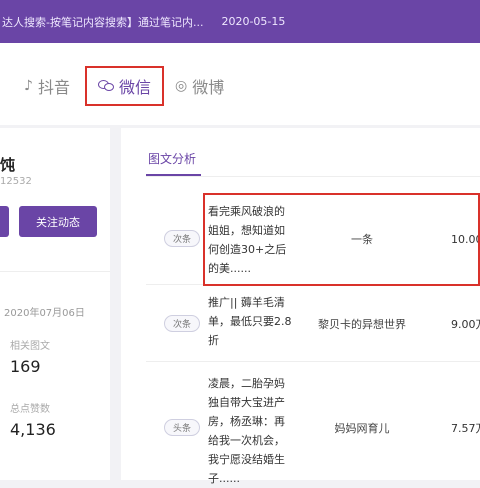  What do you see at coordinates (362, 324) in the screenshot?
I see `article-author: 黎贝卡的异想世界` at bounding box center [362, 324].